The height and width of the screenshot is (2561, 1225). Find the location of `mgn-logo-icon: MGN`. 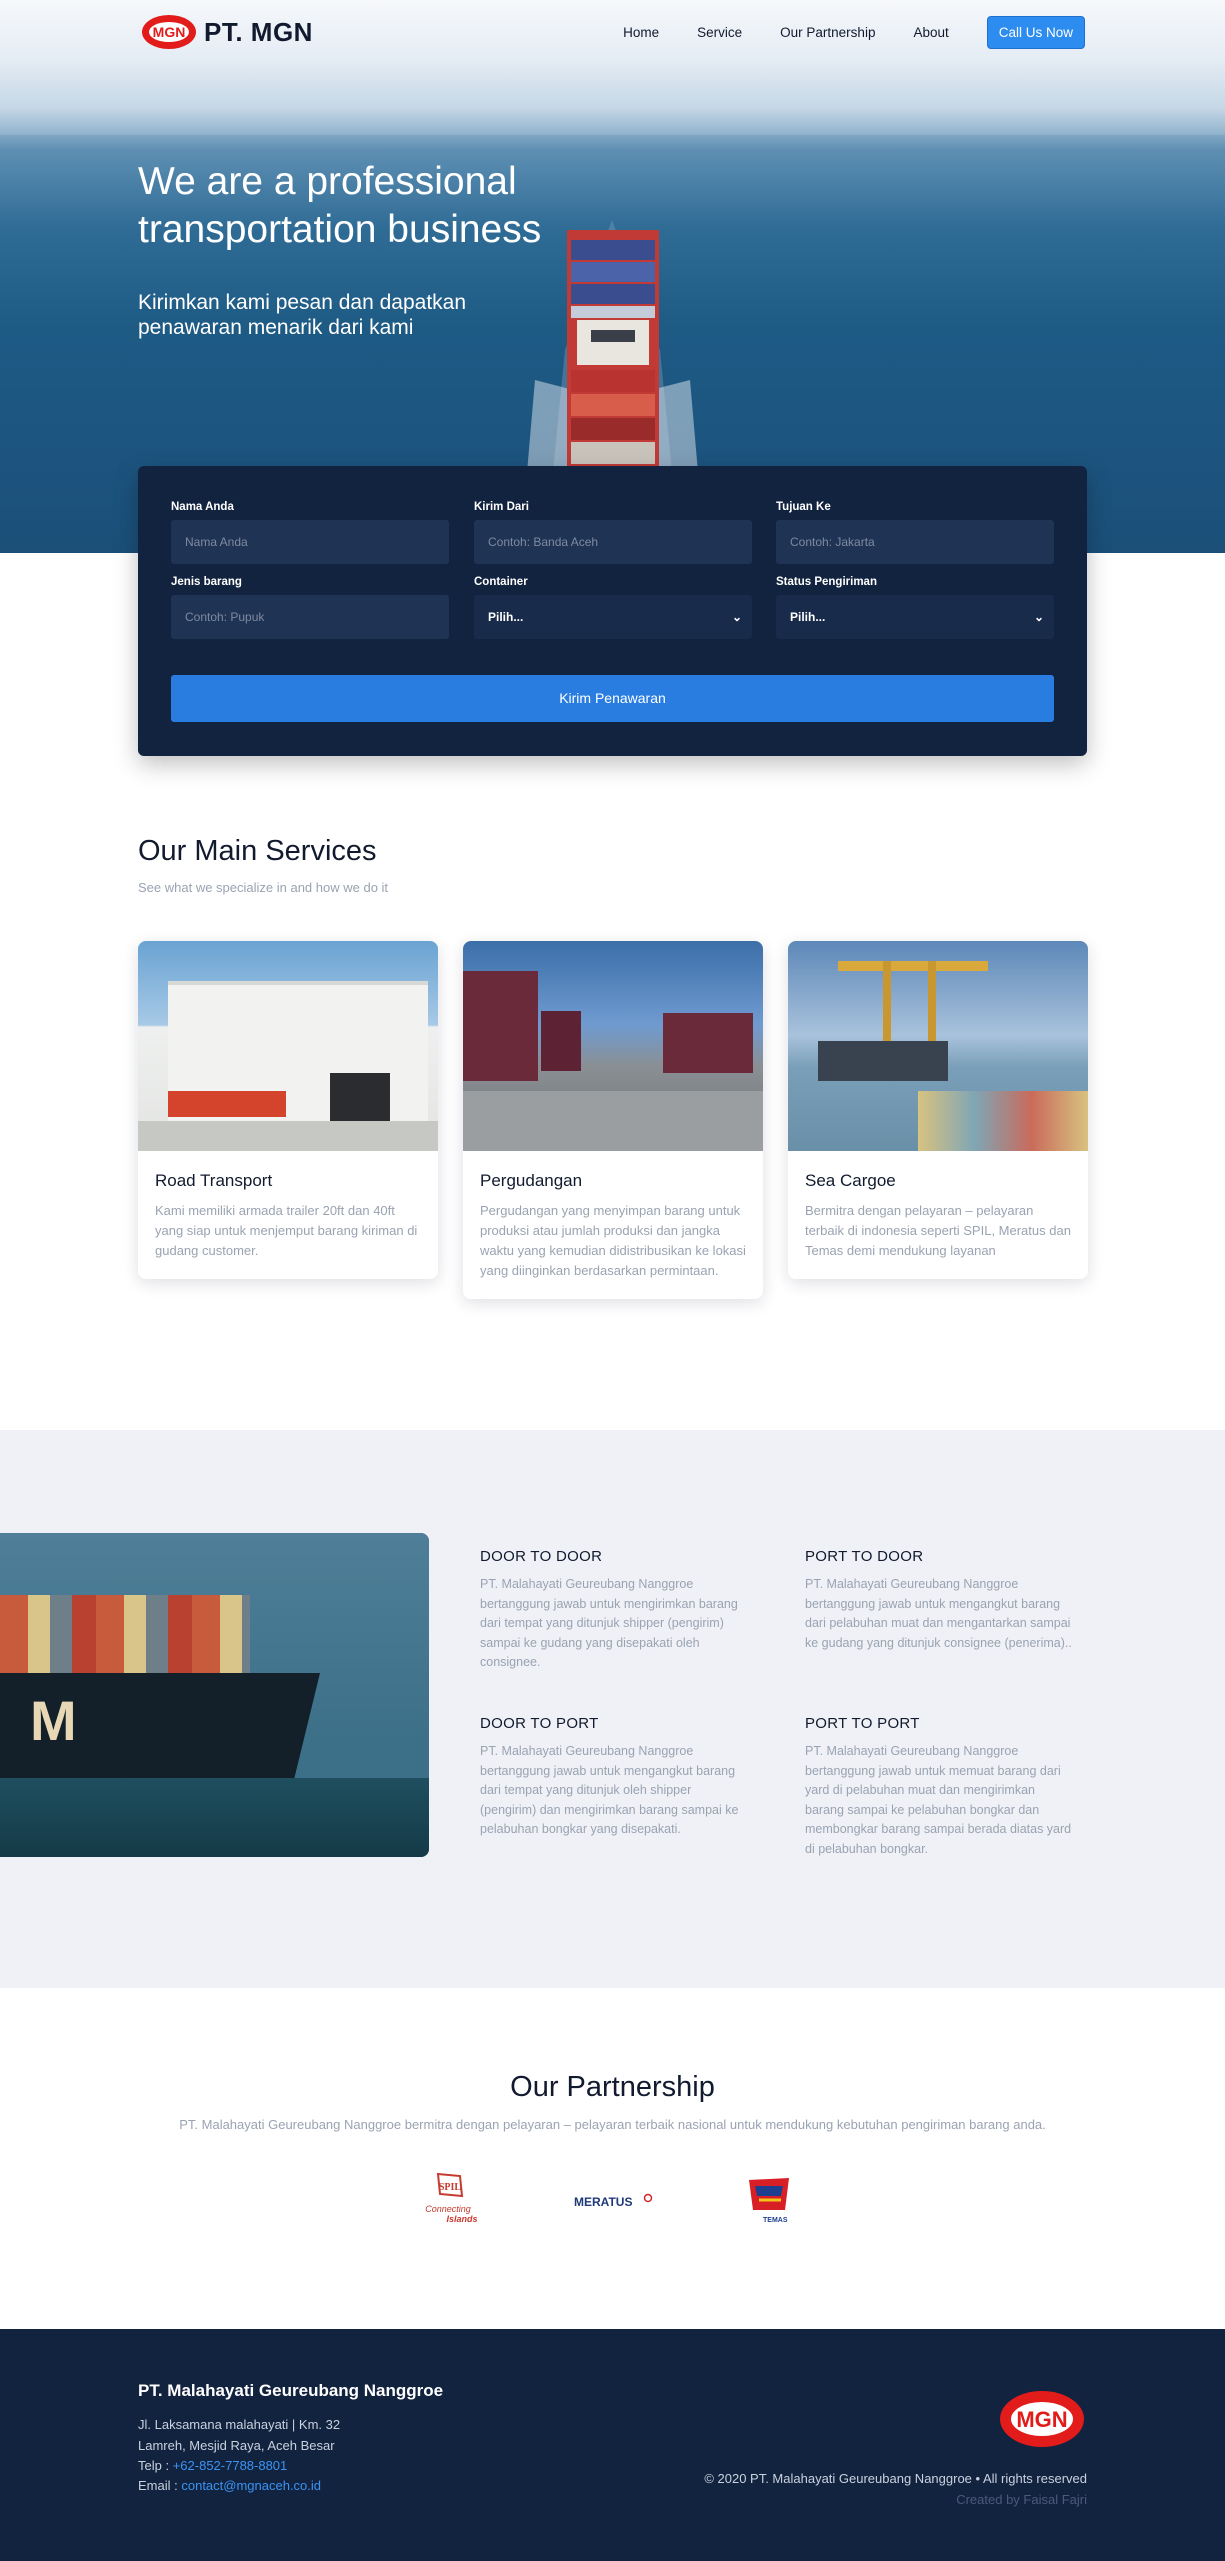

mgn-logo-icon: MGN is located at coordinates (169, 32).